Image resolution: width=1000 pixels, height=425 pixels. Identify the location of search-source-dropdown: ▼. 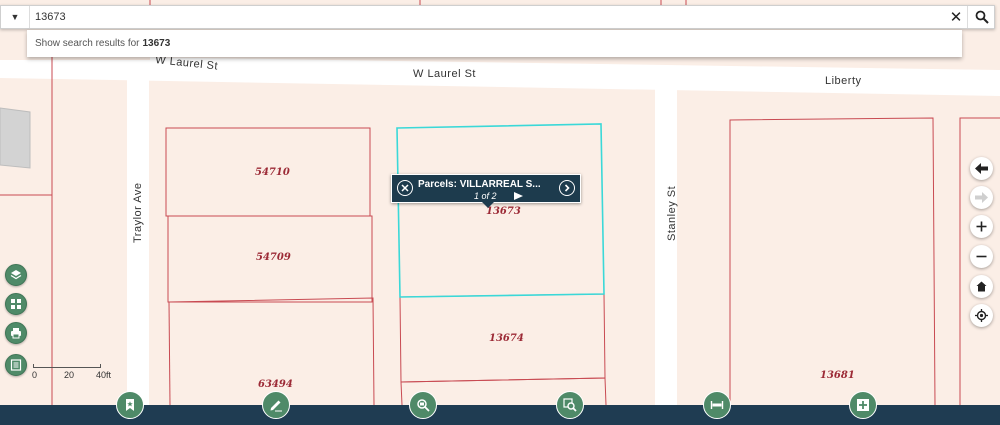
(15, 17).